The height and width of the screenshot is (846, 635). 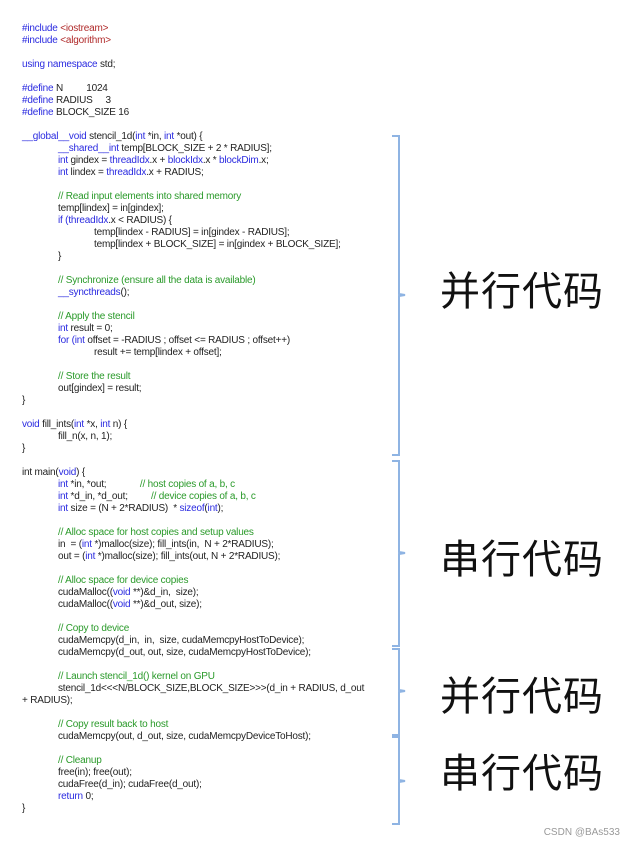 What do you see at coordinates (105, 484) in the screenshot?
I see `code-text: *in, *out;` at bounding box center [105, 484].